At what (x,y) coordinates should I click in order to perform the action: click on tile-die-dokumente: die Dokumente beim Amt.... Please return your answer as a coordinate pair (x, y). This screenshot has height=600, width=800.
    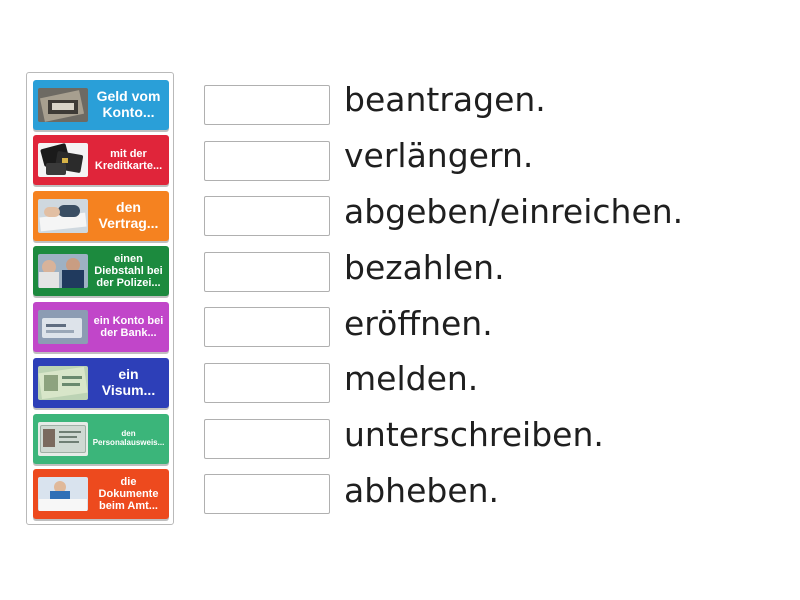
    Looking at the image, I should click on (101, 494).